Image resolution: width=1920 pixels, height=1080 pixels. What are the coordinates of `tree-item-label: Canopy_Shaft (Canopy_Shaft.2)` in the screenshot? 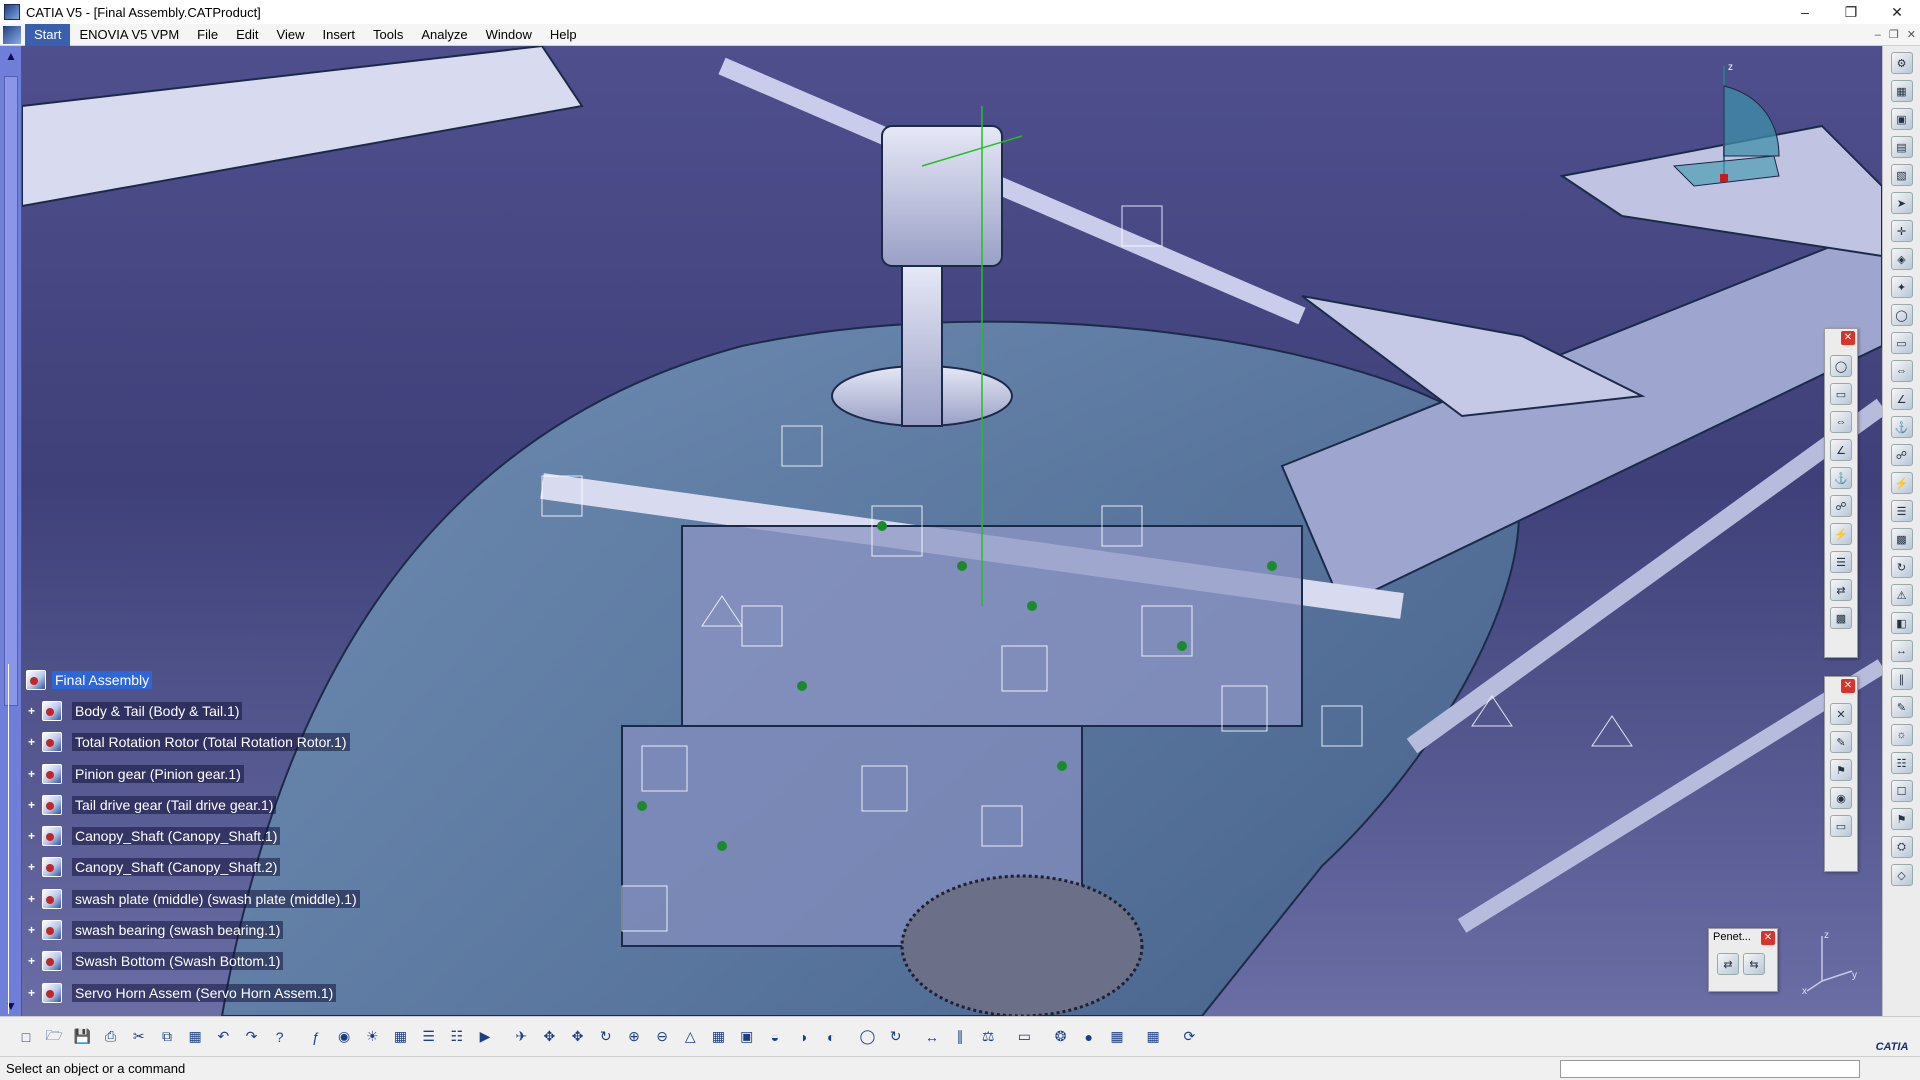 It's located at (176, 867).